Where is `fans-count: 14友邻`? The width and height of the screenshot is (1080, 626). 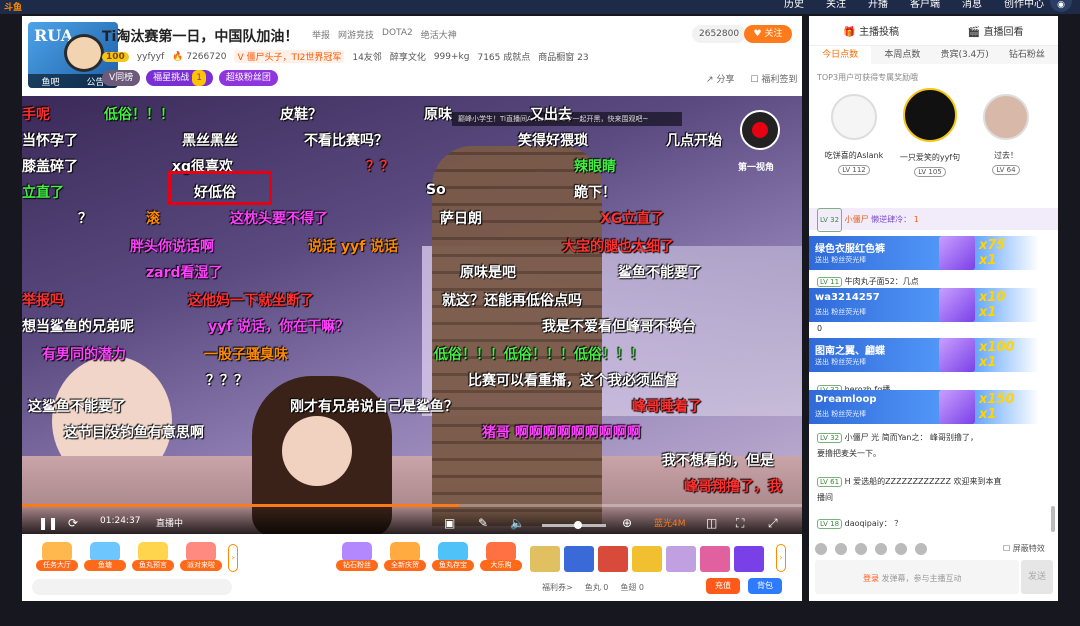
fans-count: 14友邻 is located at coordinates (366, 56).